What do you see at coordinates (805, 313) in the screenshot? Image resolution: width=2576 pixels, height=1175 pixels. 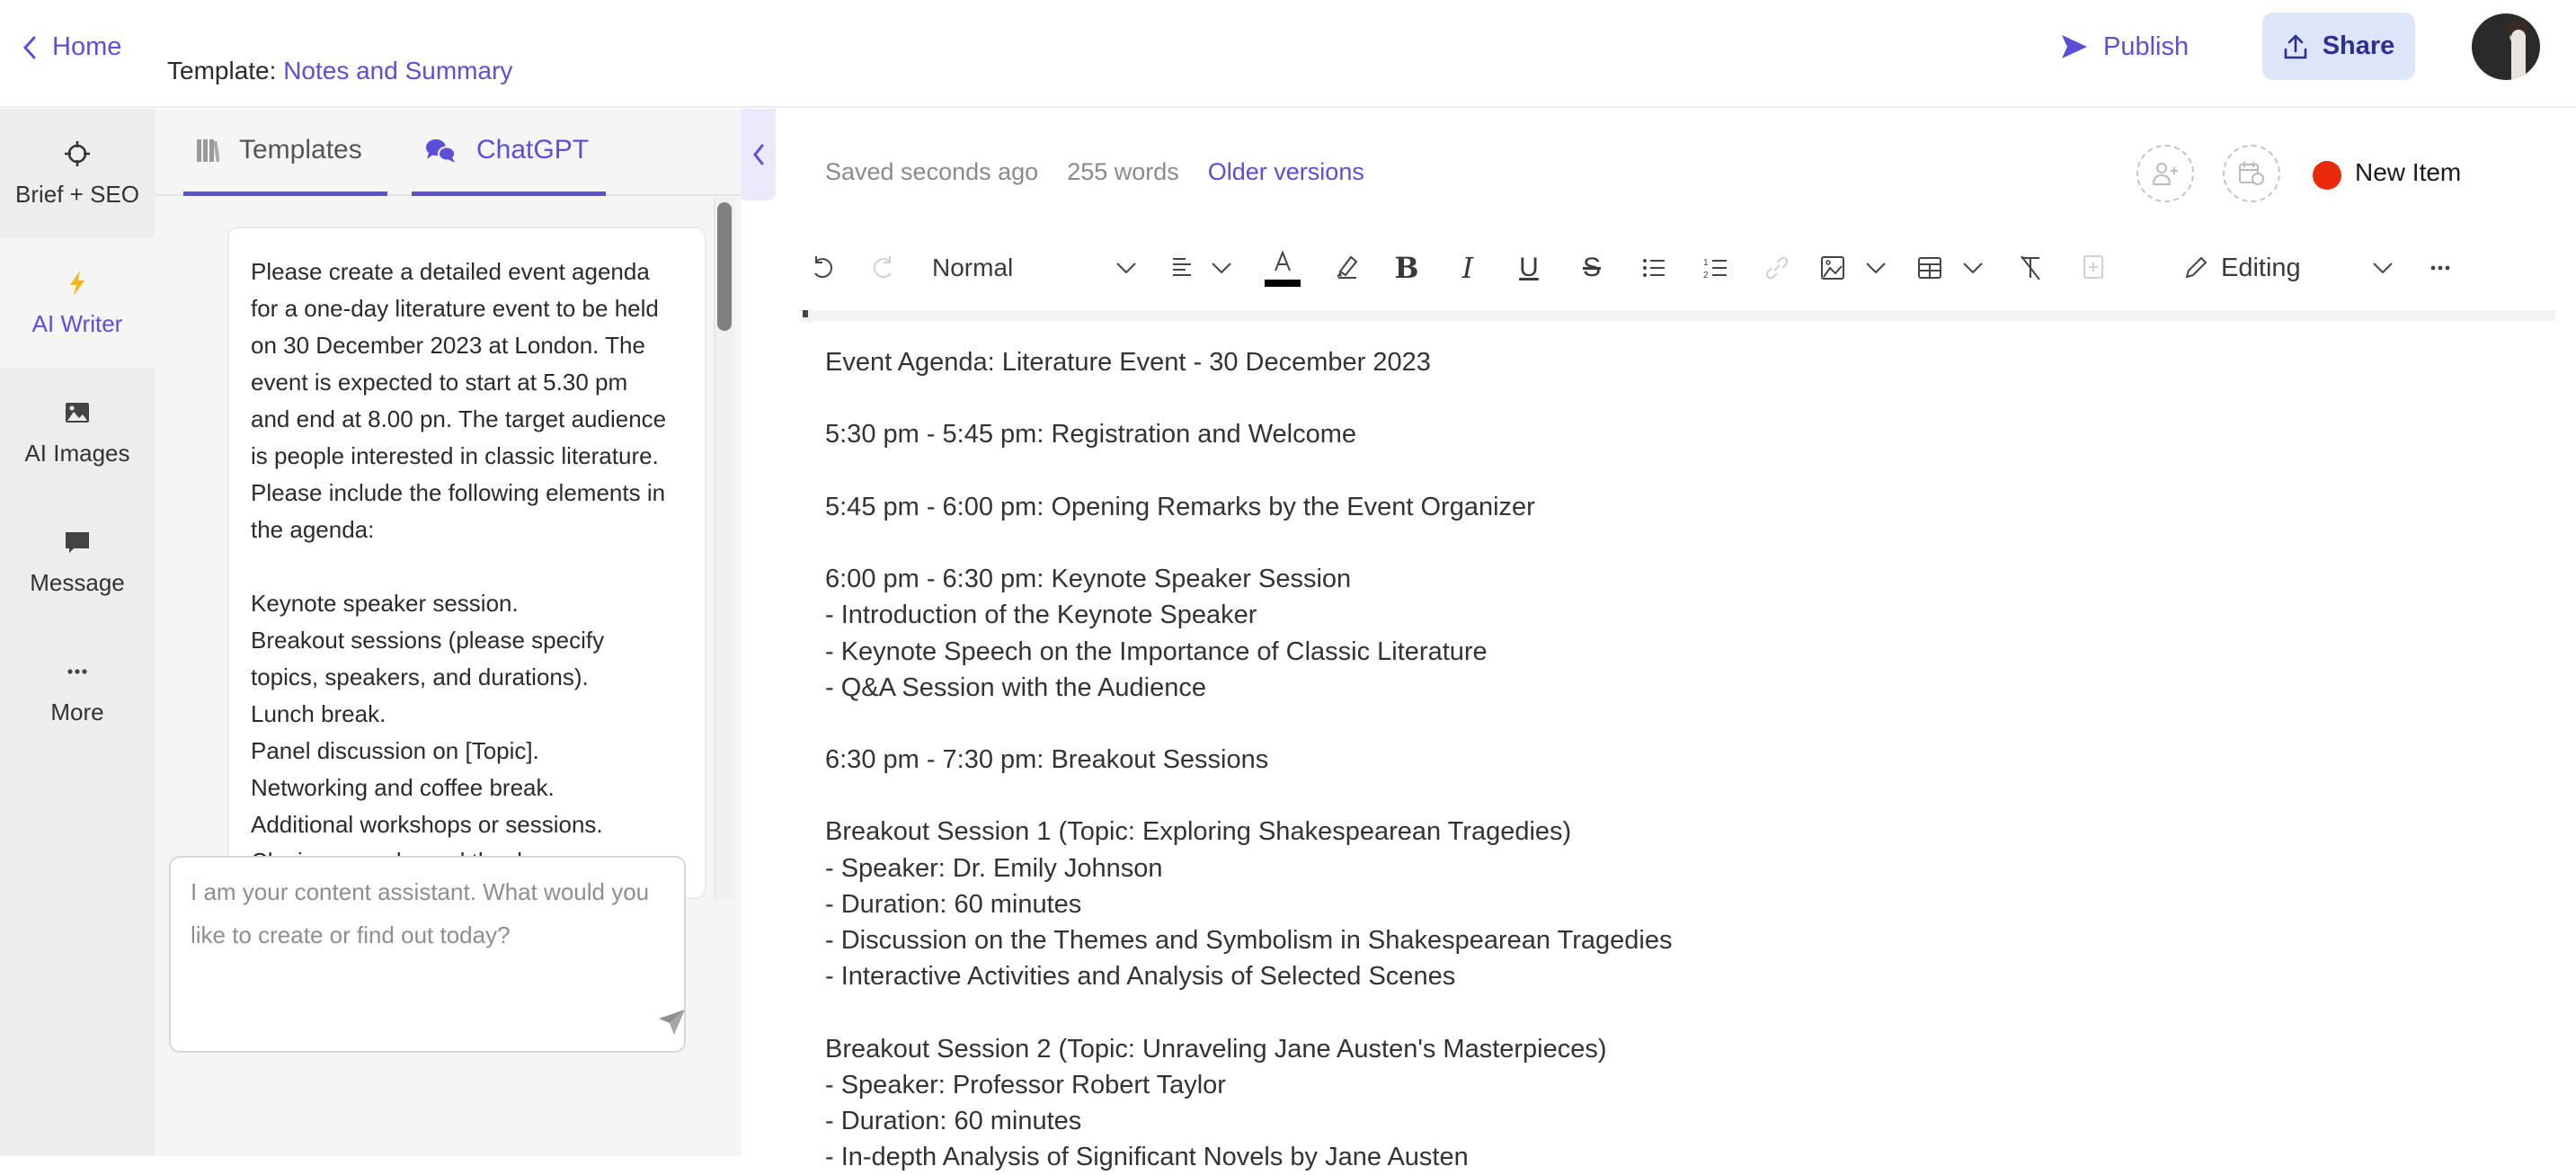 I see `ruler-marker` at bounding box center [805, 313].